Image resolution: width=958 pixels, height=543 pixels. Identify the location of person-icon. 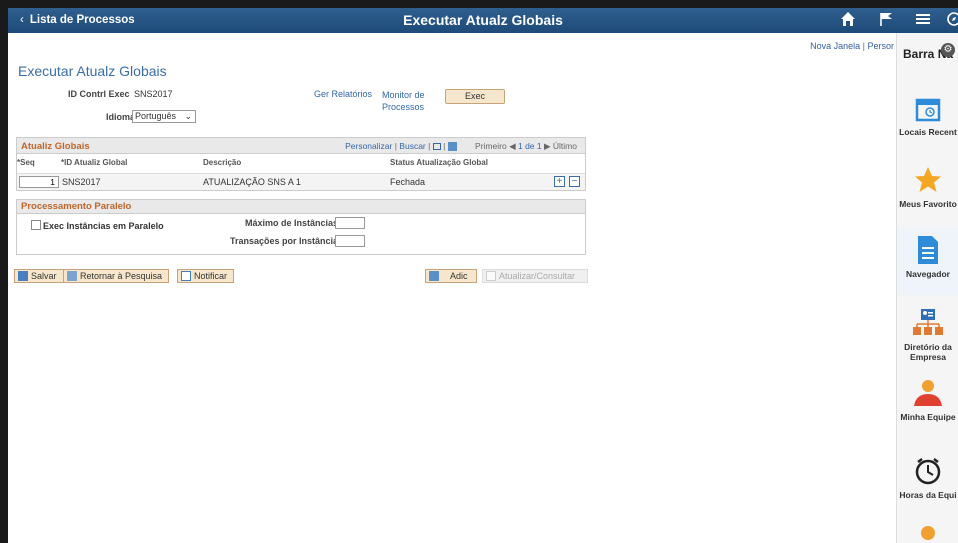
(928, 533).